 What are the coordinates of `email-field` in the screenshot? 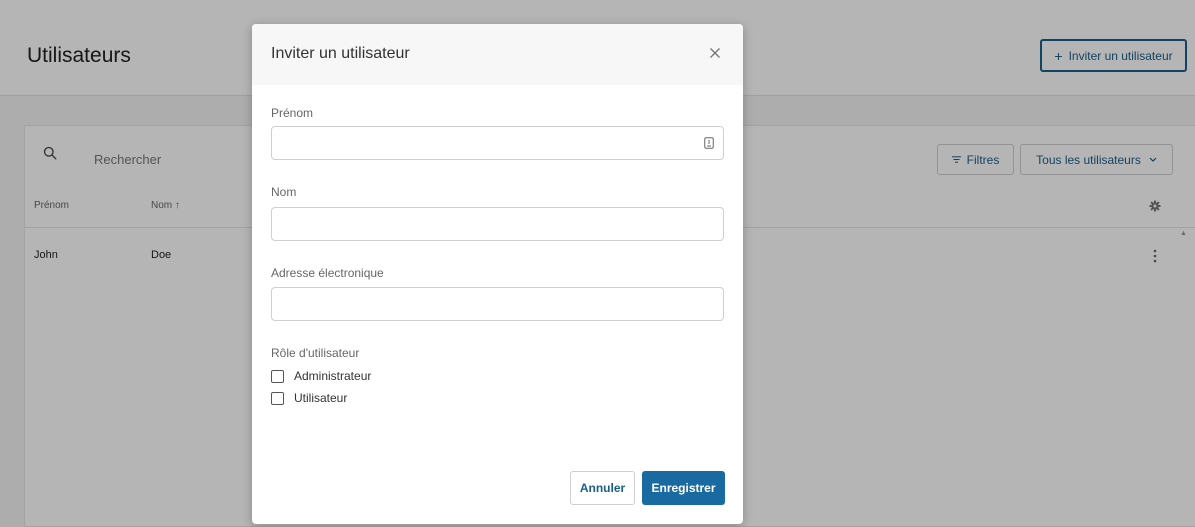 It's located at (497, 304).